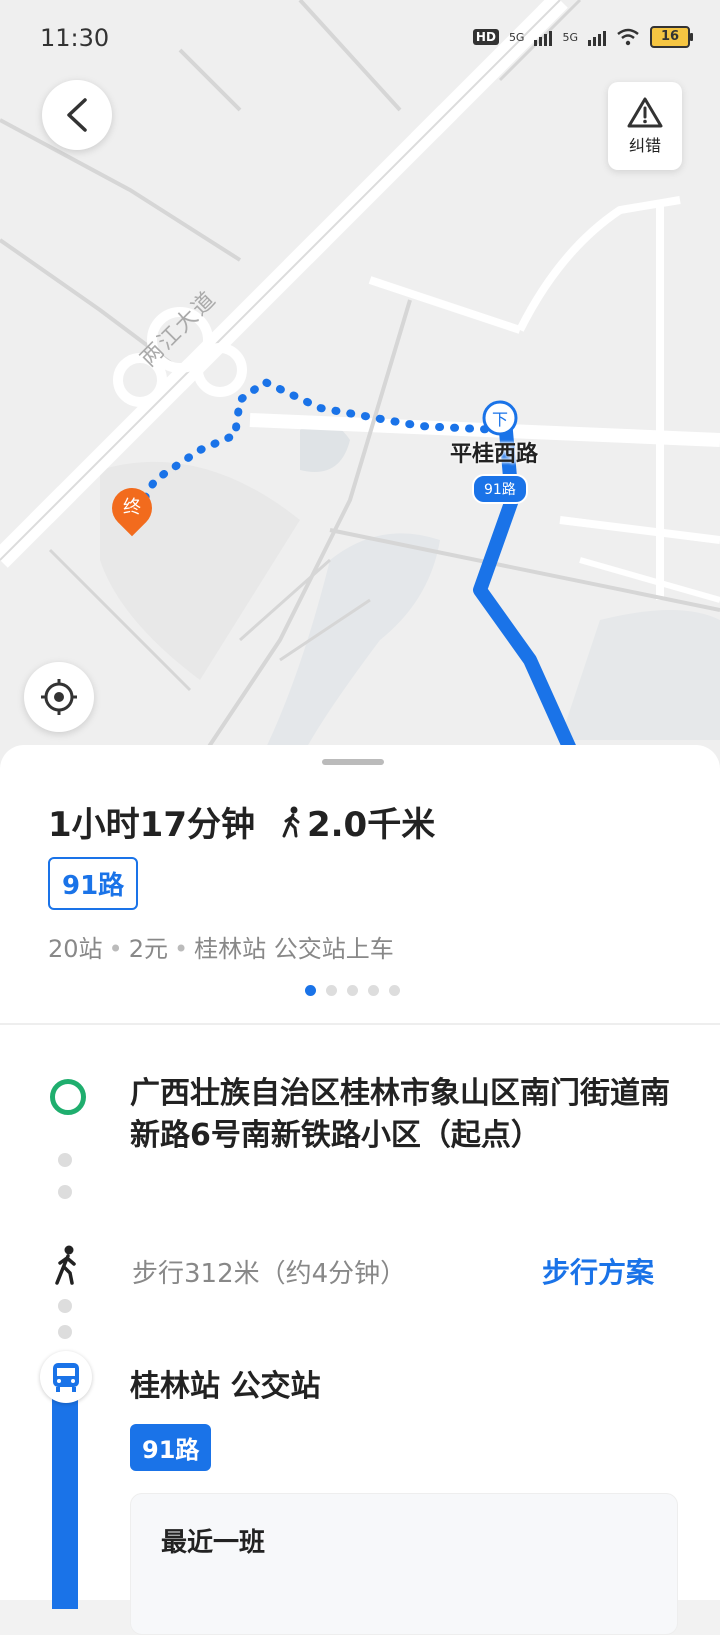 The image size is (720, 1635). Describe the element at coordinates (582, 37) in the screenshot. I see `status-icons: HD 5G 5G 16` at that location.